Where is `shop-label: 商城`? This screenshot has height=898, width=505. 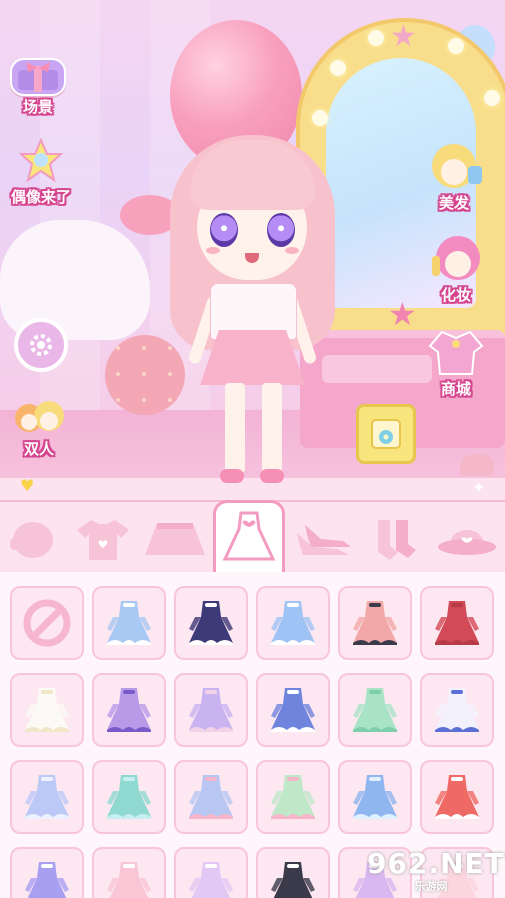 shop-label: 商城 is located at coordinates (455, 389).